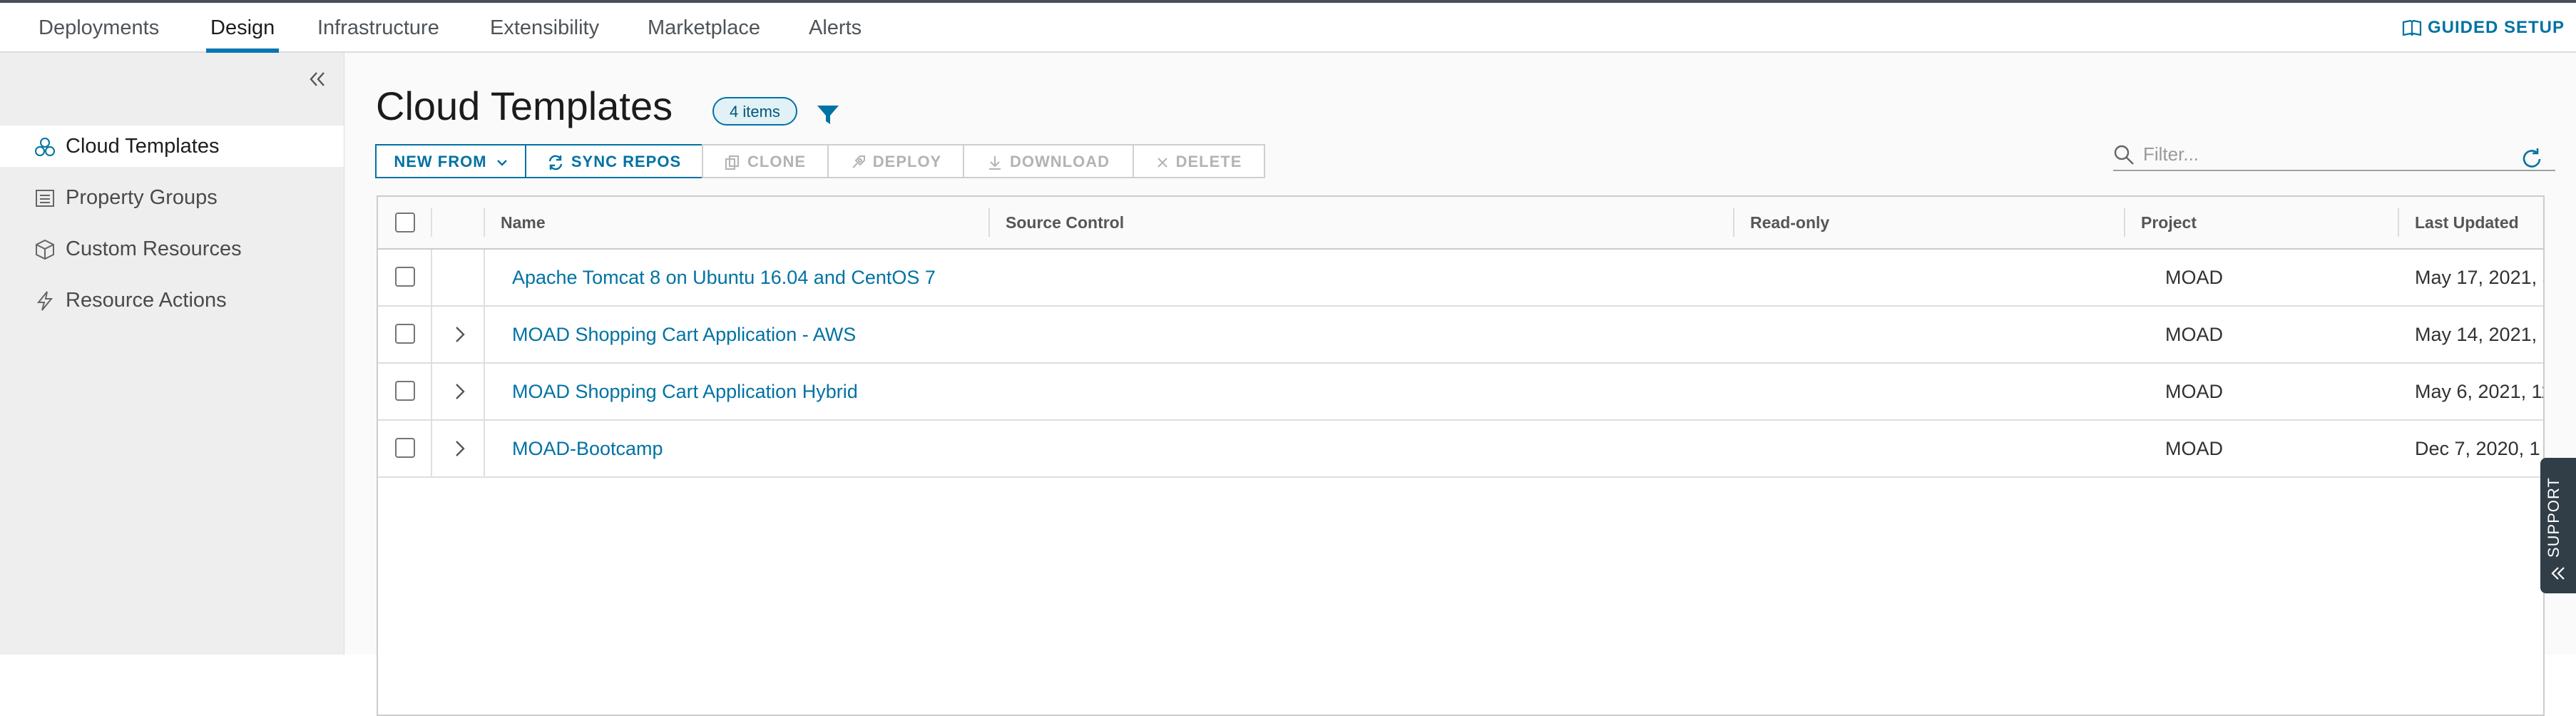 This screenshot has height=716, width=2576. What do you see at coordinates (44, 301) in the screenshot?
I see `resource-actions-icon` at bounding box center [44, 301].